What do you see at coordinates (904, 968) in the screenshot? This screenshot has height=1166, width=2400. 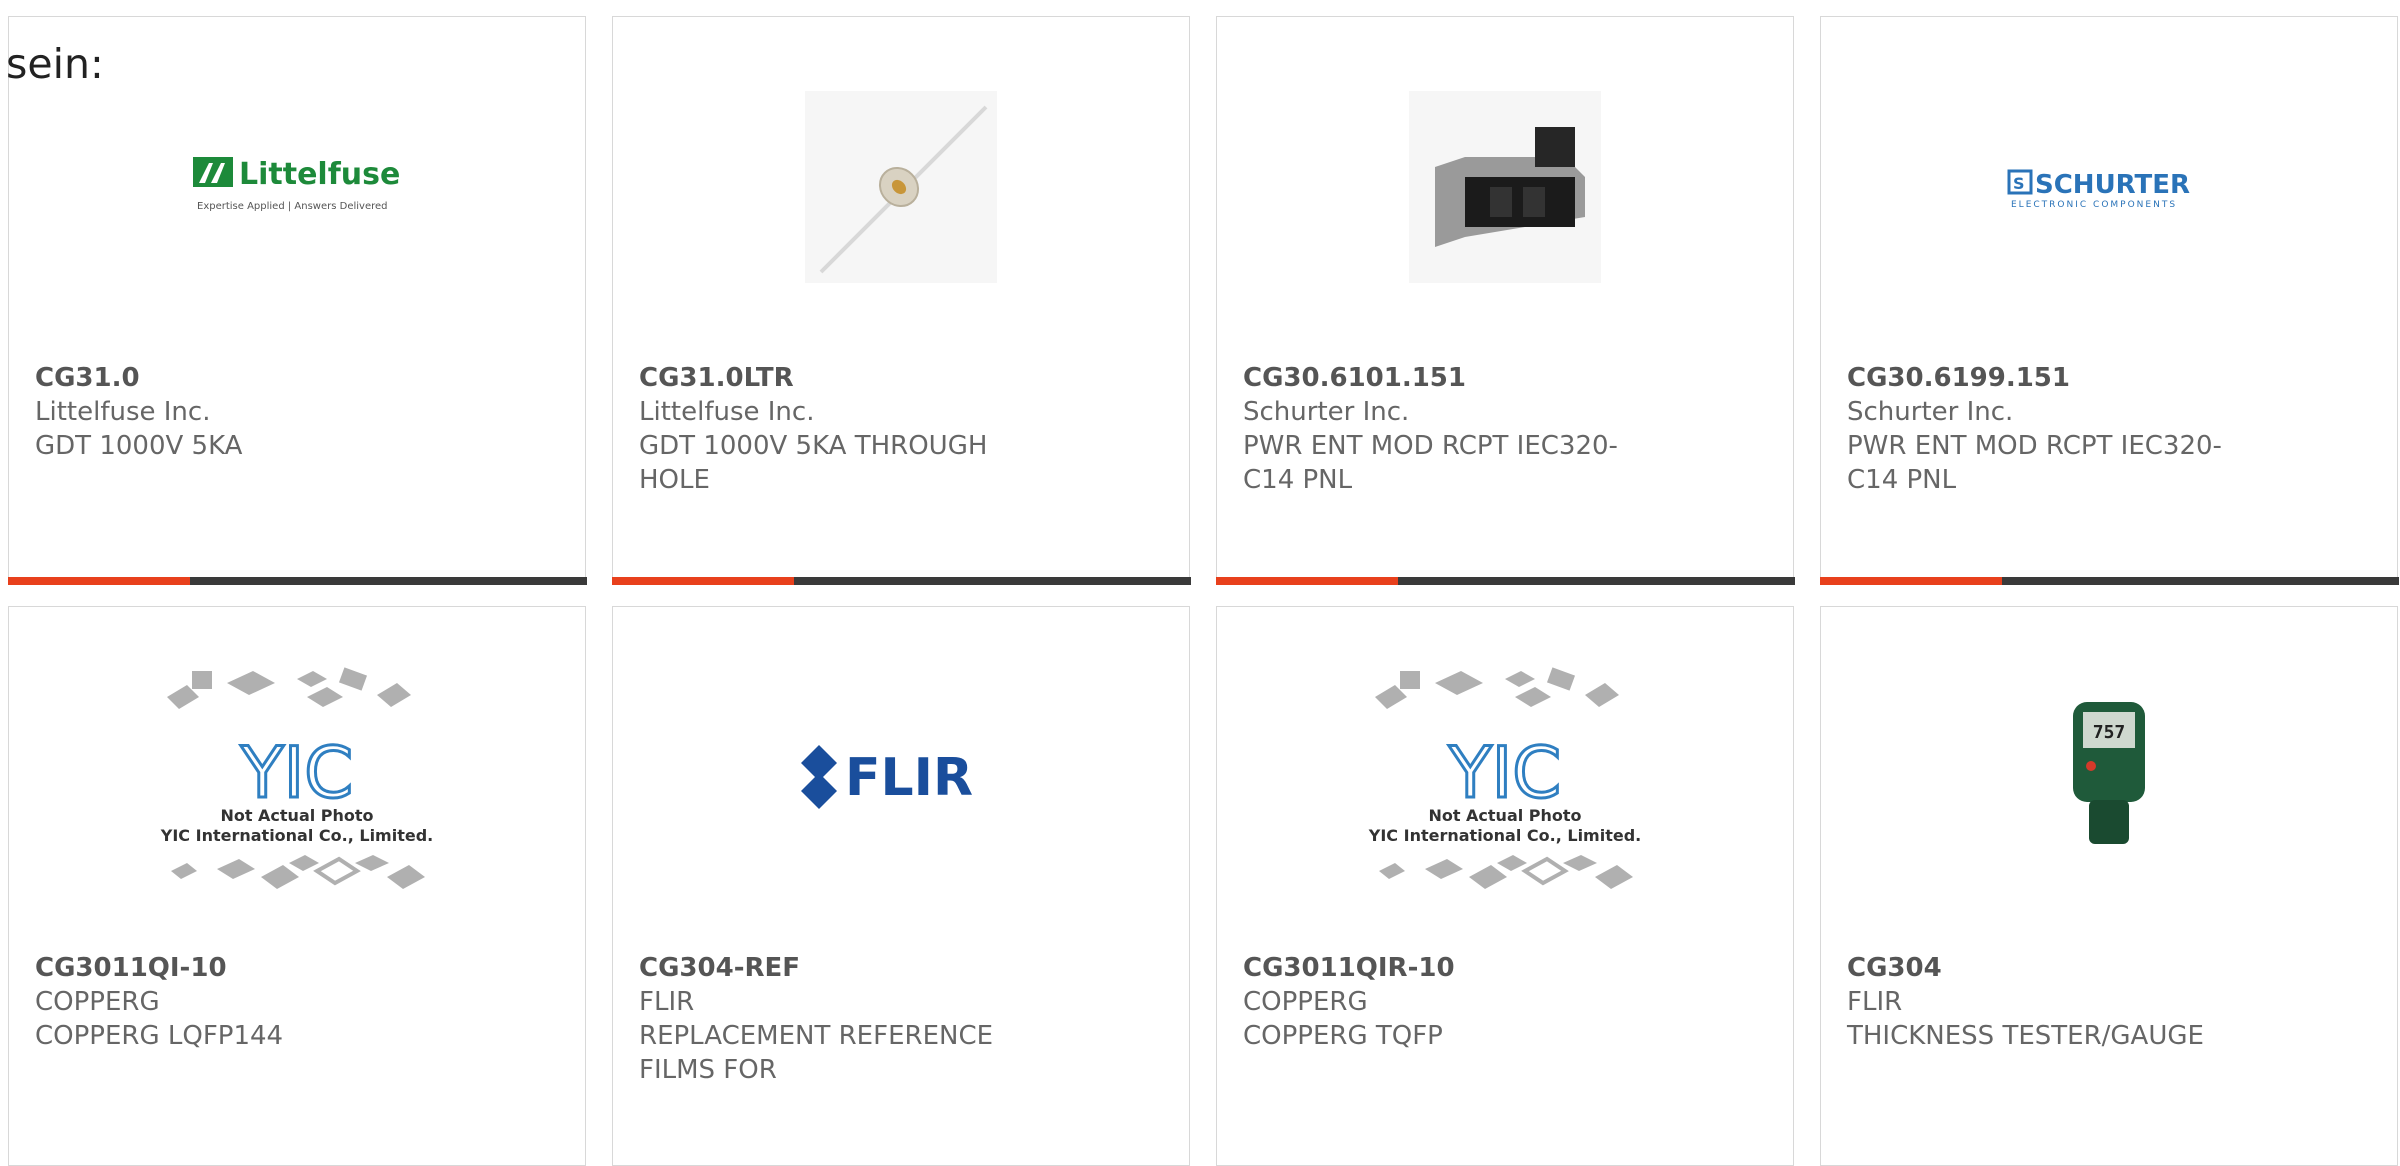 I see `part-number: CG304-REF` at bounding box center [904, 968].